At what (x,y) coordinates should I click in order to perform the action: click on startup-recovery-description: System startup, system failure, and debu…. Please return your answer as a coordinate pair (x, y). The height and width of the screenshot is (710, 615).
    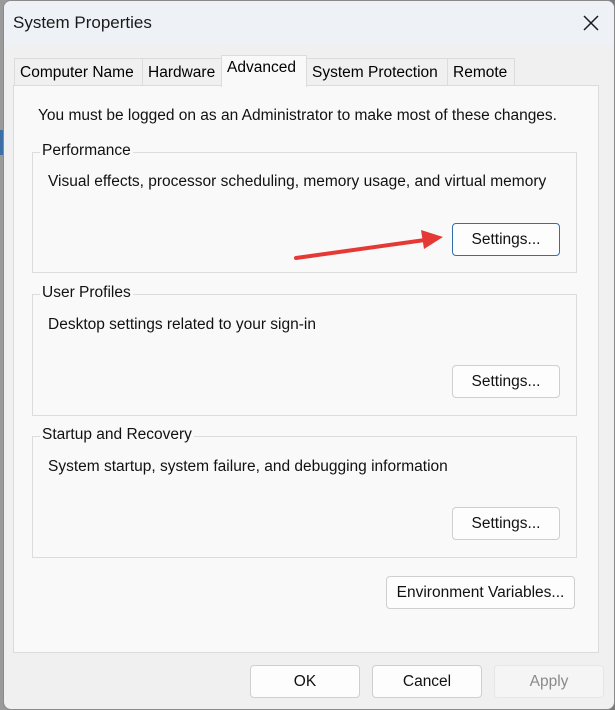
    Looking at the image, I should click on (248, 466).